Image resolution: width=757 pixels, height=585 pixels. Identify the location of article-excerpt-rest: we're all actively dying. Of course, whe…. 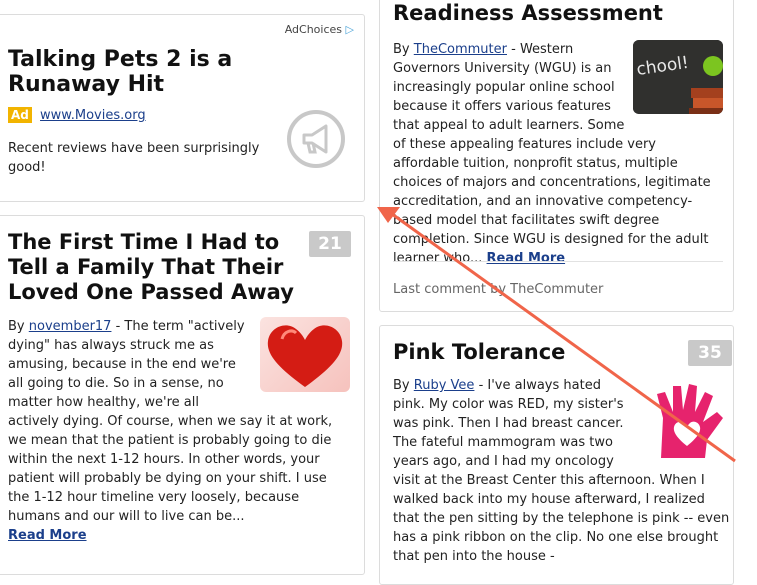
(170, 459).